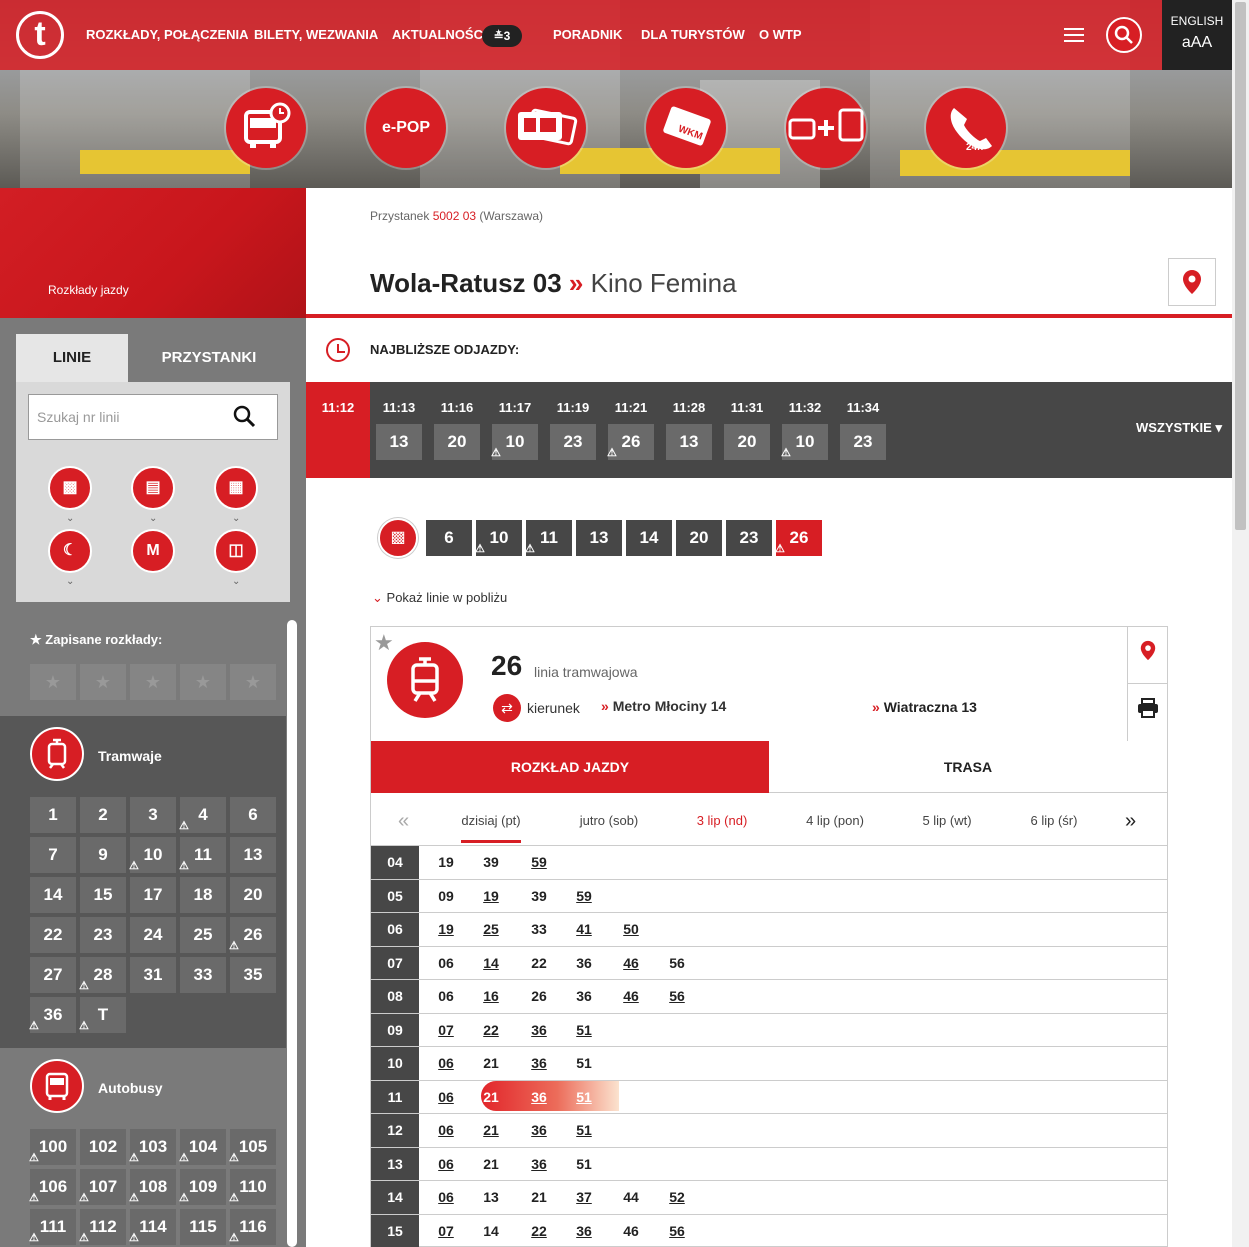 Image resolution: width=1249 pixels, height=1247 pixels. Describe the element at coordinates (1197, 43) in the screenshot. I see `font-size-toggle: aAA` at that location.